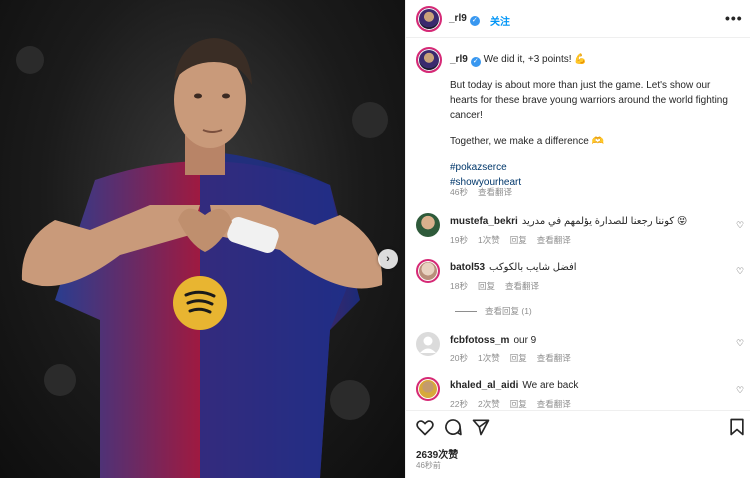 This screenshot has height=478, width=750. I want to click on posted-ago: 46秒前, so click(428, 465).